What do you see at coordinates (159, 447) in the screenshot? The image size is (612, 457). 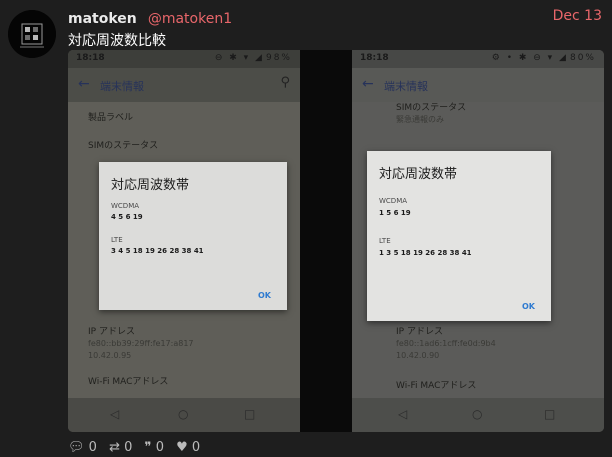 I see `quote-count: 0` at bounding box center [159, 447].